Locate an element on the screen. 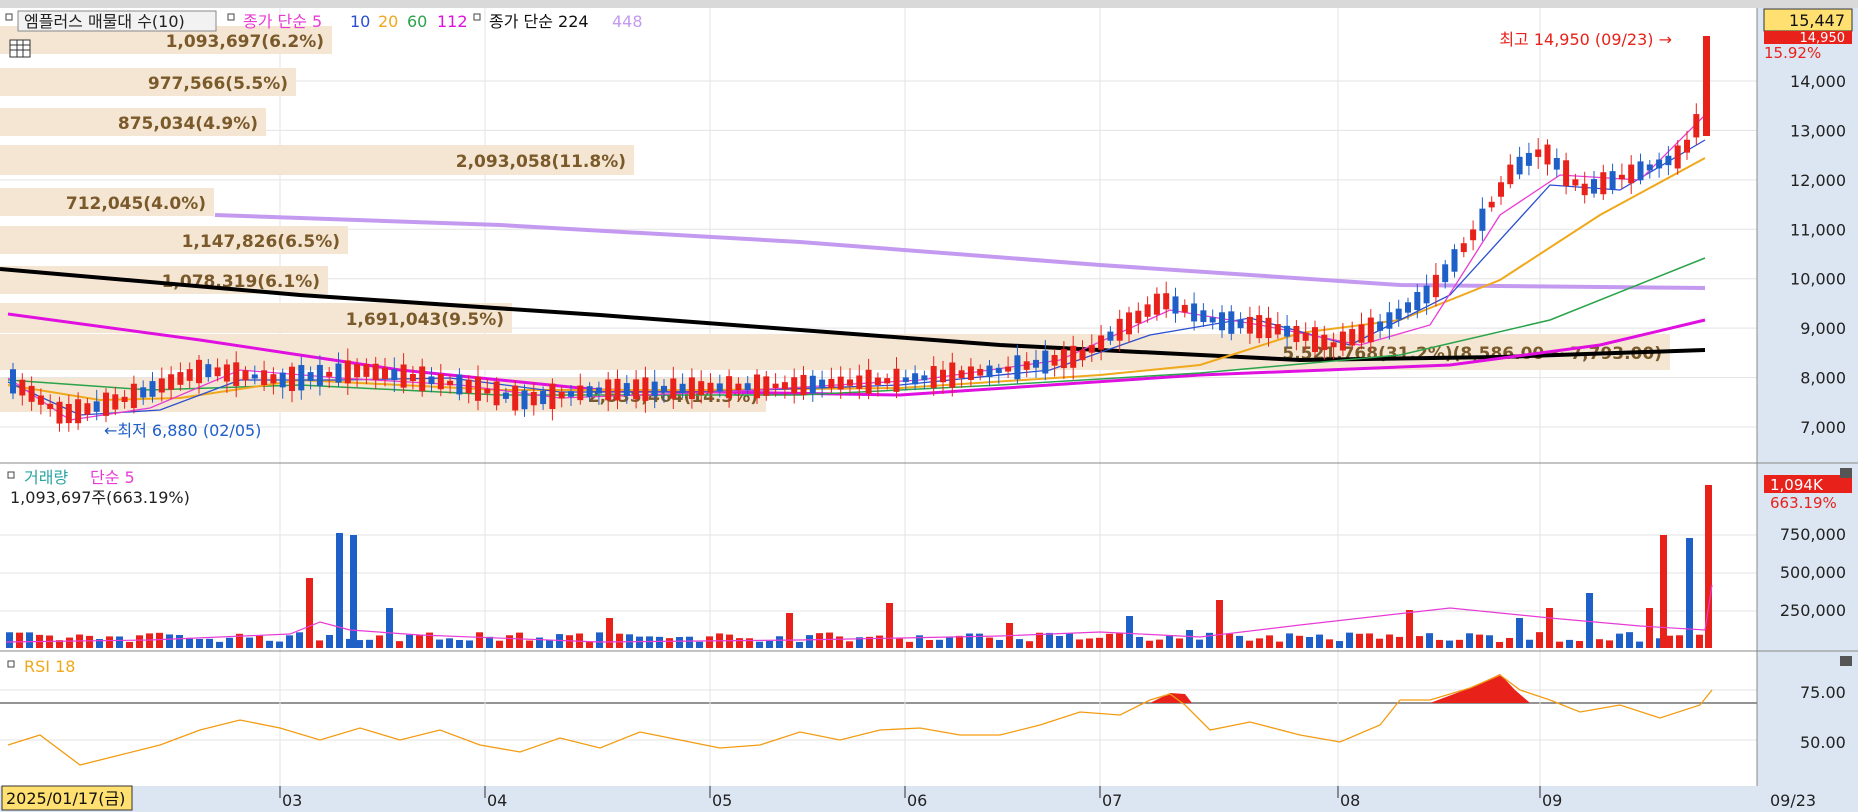  price-tick: 10,000 is located at coordinates (1818, 279).